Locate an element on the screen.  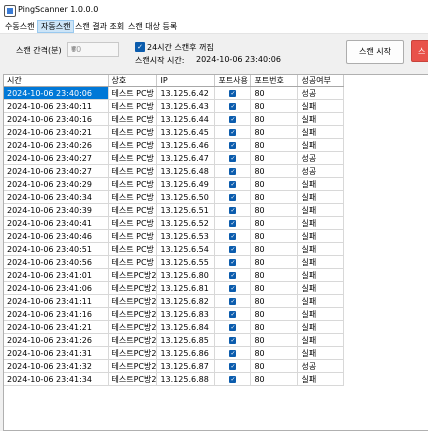
cell-time: 2024-10-06 23:40:46 is located at coordinates (56, 236).